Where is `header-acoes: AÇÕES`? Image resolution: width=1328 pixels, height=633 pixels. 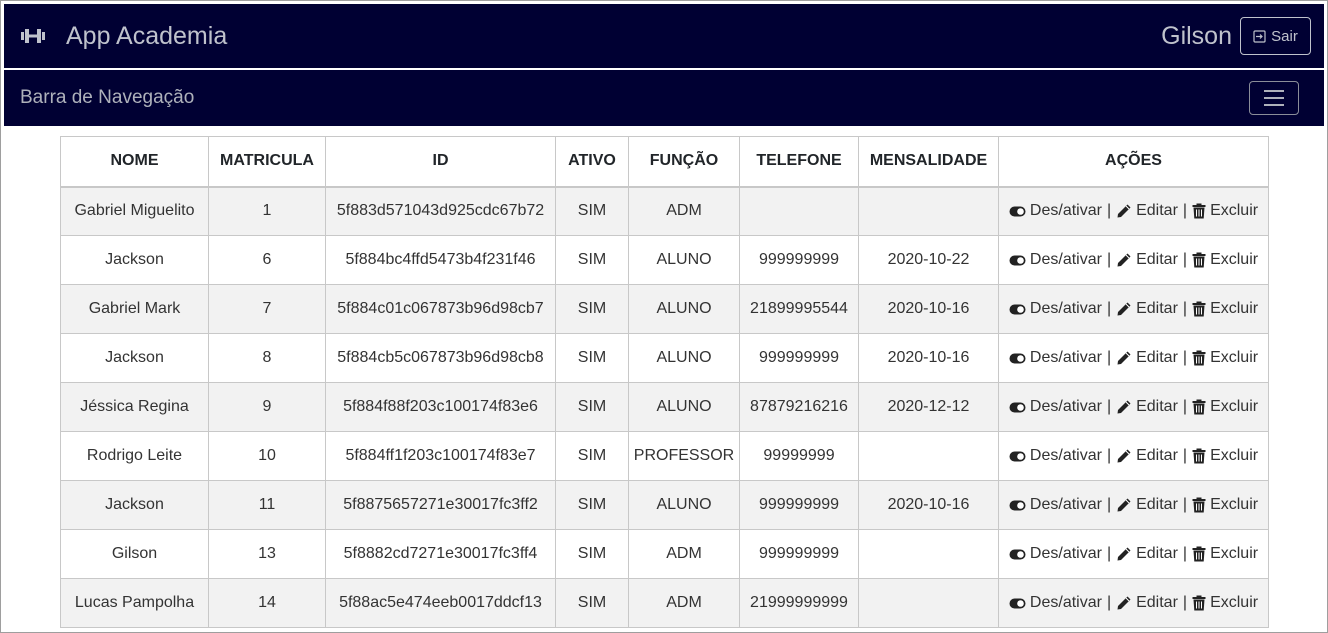 header-acoes: AÇÕES is located at coordinates (1133, 162).